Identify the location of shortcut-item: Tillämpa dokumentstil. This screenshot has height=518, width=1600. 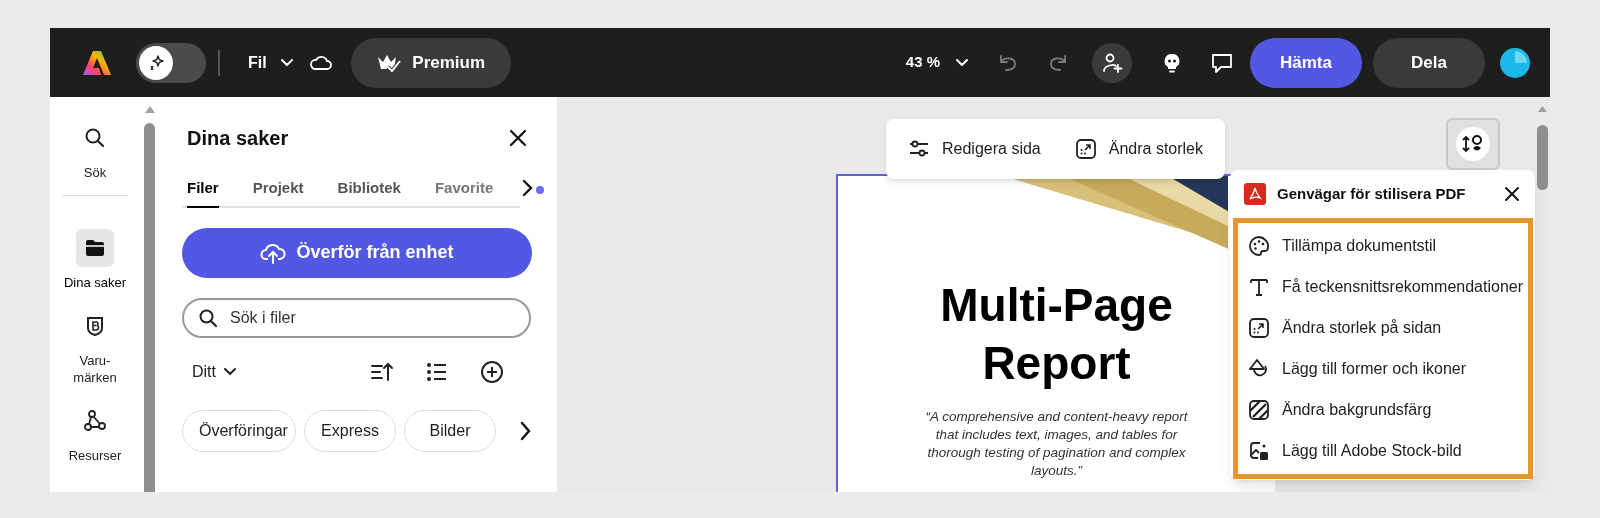
(1388, 245).